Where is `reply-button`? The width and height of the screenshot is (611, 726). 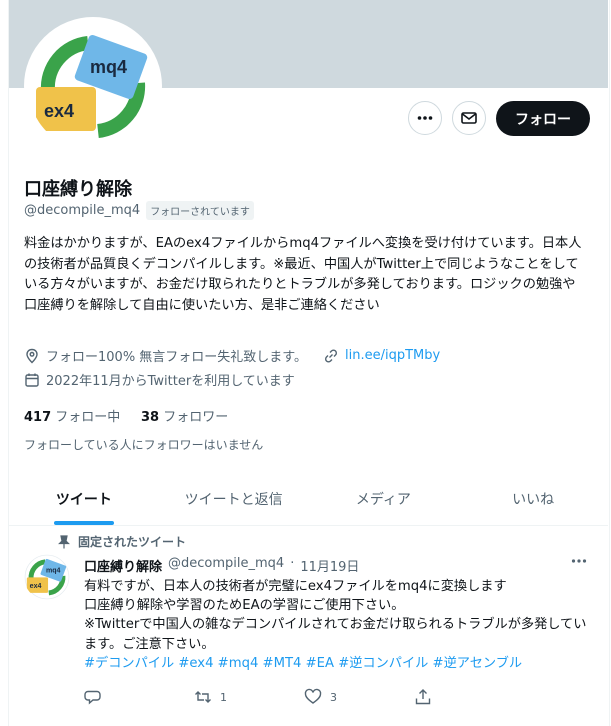
reply-button is located at coordinates (139, 697).